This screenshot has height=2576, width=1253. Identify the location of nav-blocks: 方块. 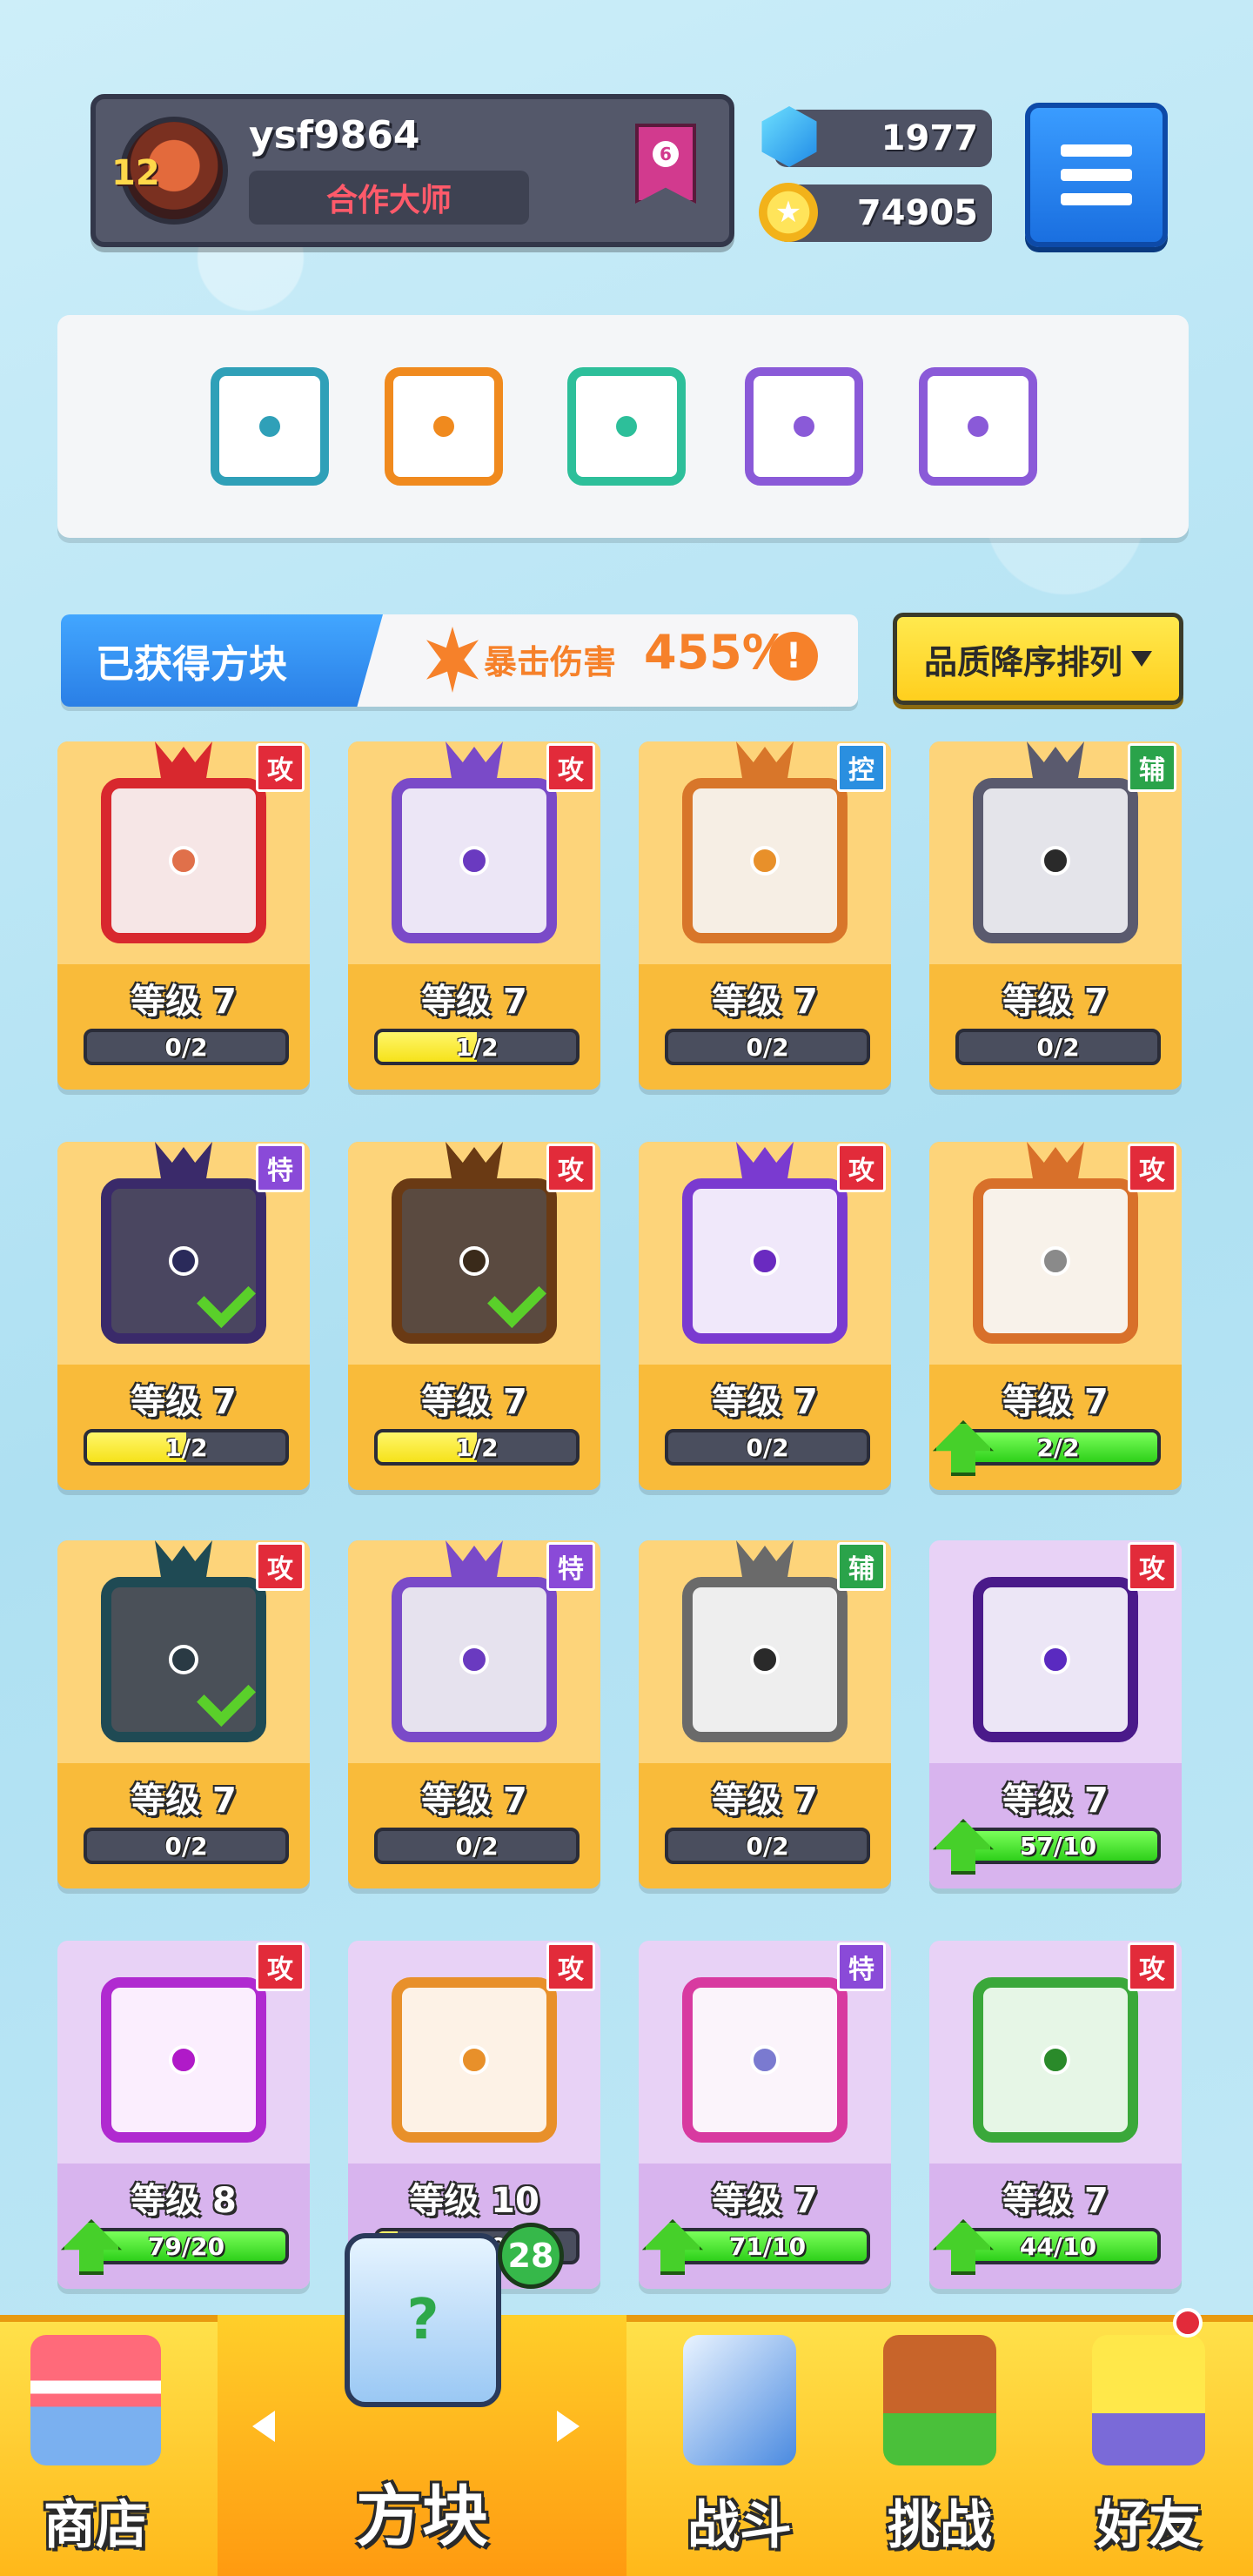
(422, 2445).